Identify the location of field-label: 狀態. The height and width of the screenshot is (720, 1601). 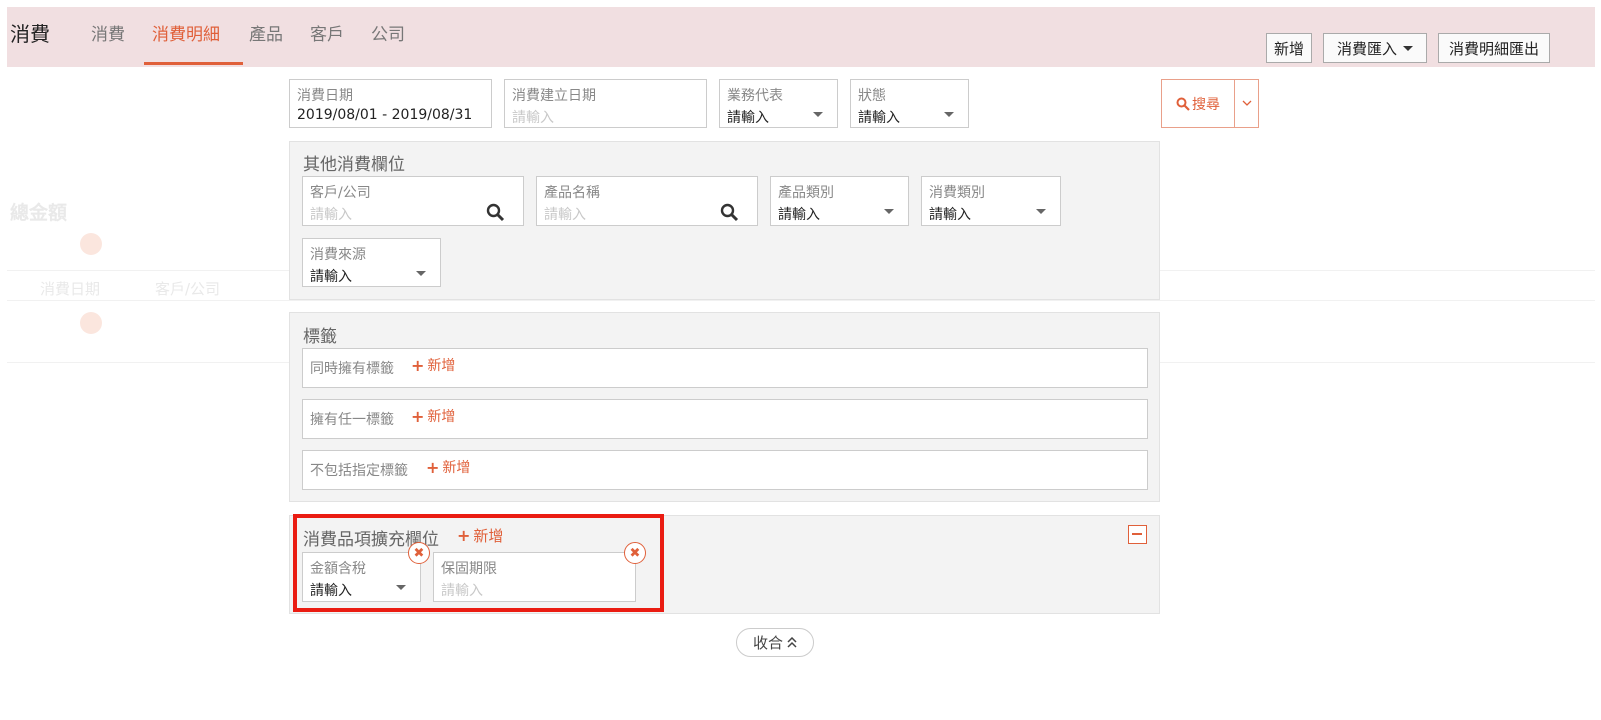
(872, 96).